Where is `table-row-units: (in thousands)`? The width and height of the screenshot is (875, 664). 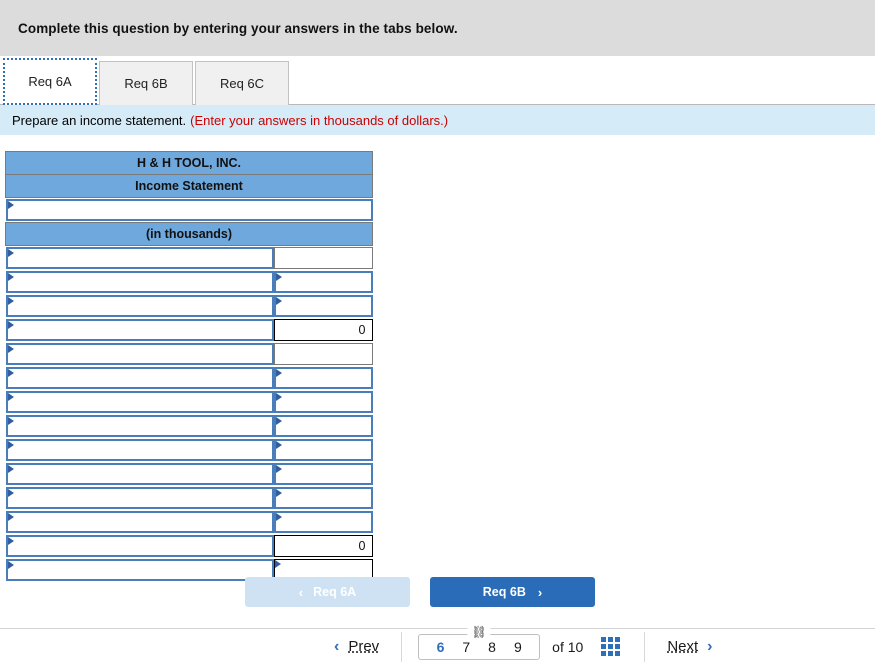
table-row-units: (in thousands) is located at coordinates (189, 234).